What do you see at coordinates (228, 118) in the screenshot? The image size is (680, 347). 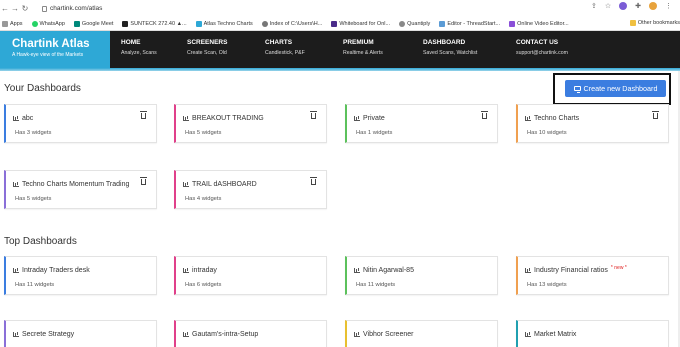 I see `card-title: BREAKOUT TRADING` at bounding box center [228, 118].